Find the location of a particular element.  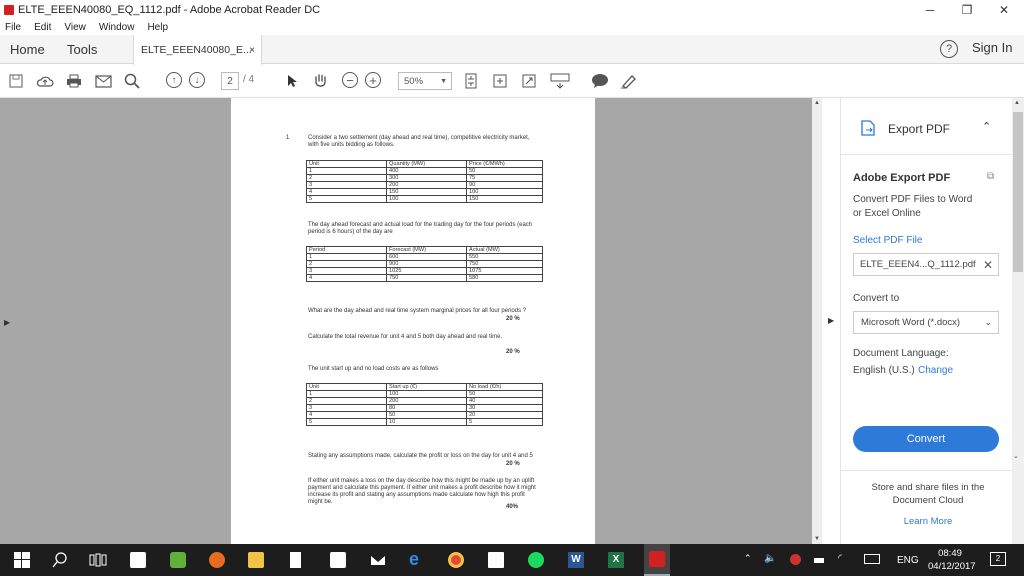

menu-file: File is located at coordinates (13, 27).